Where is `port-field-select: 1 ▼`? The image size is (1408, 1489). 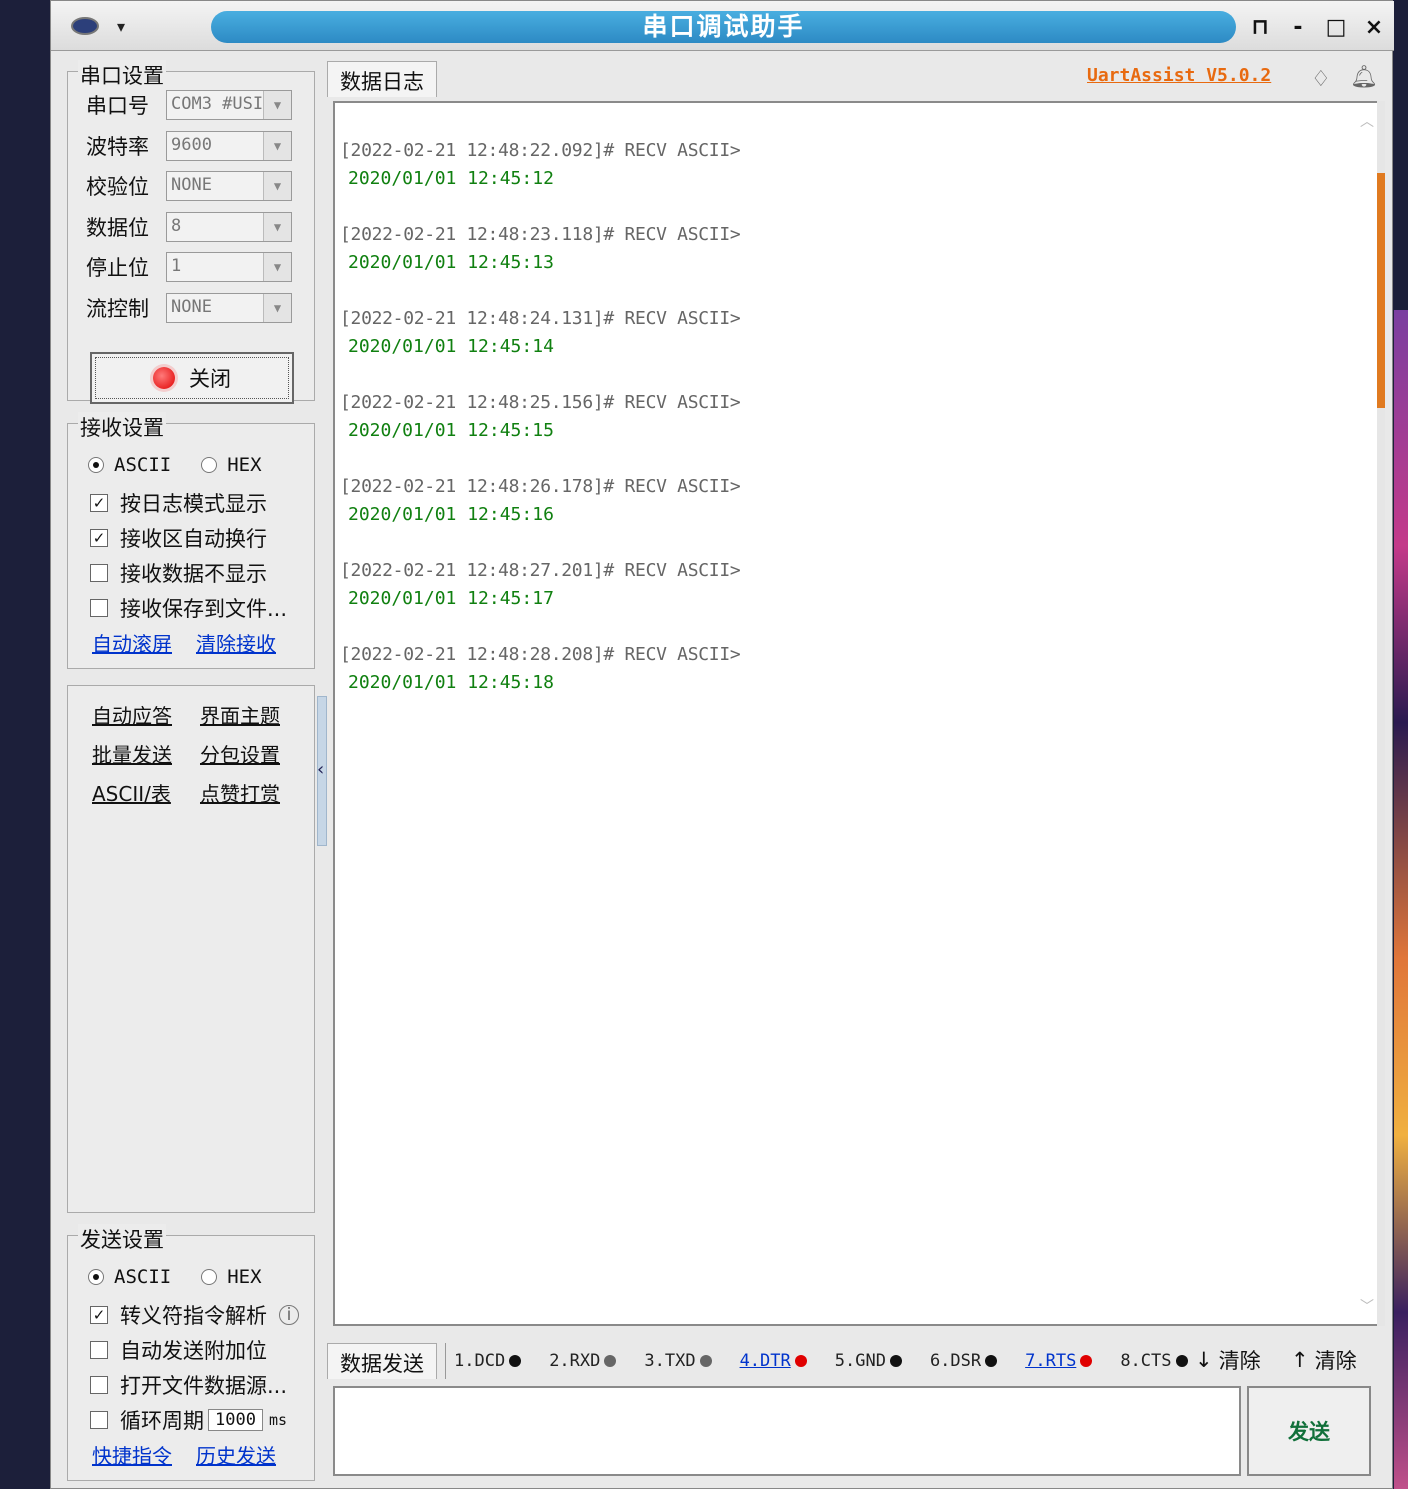 port-field-select: 1 ▼ is located at coordinates (229, 267).